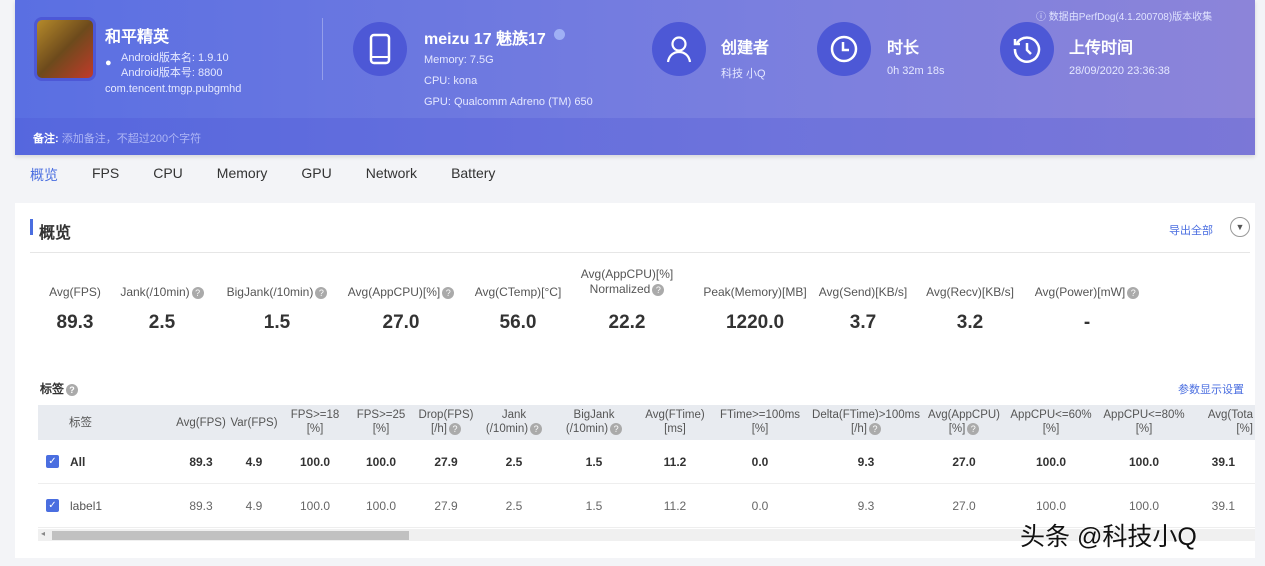 This screenshot has height=566, width=1265. Describe the element at coordinates (1051, 462) in the screenshot. I see `table-cell: 100.0` at that location.